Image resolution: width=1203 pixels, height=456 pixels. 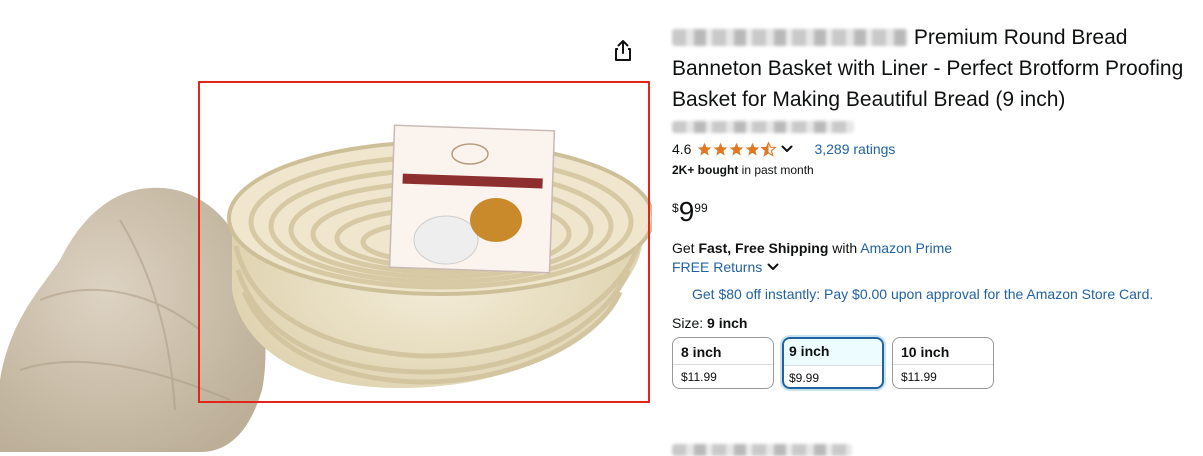 What do you see at coordinates (932, 170) in the screenshot?
I see `bought-in-past-month: 2K+ bought in past month` at bounding box center [932, 170].